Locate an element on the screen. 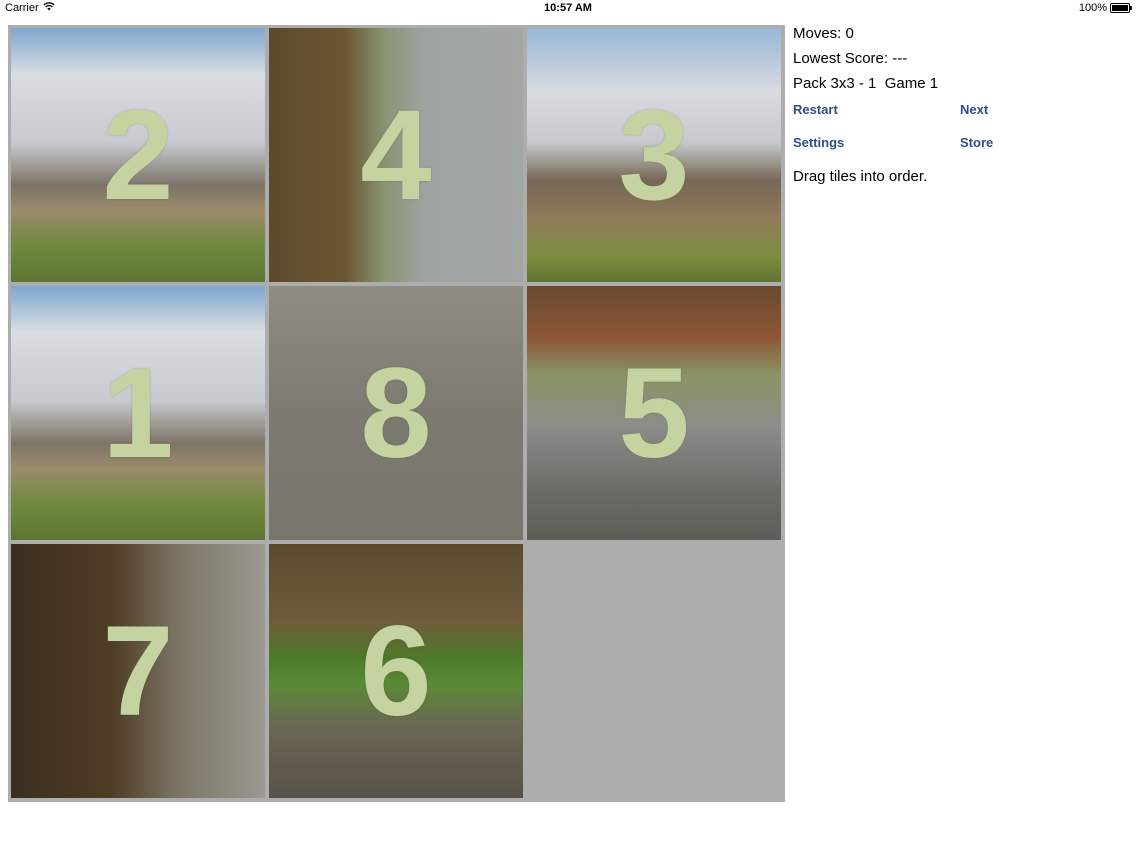 This screenshot has width=1136, height=852. tile-number: 2 is located at coordinates (138, 155).